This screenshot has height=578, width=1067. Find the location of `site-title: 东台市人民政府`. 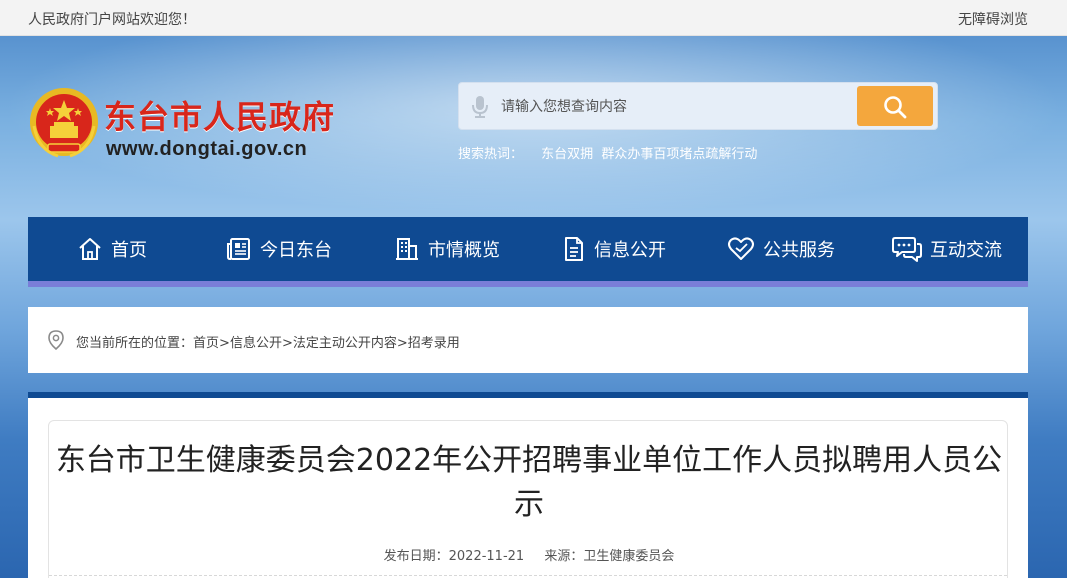

site-title: 东台市人民政府 is located at coordinates (219, 115).